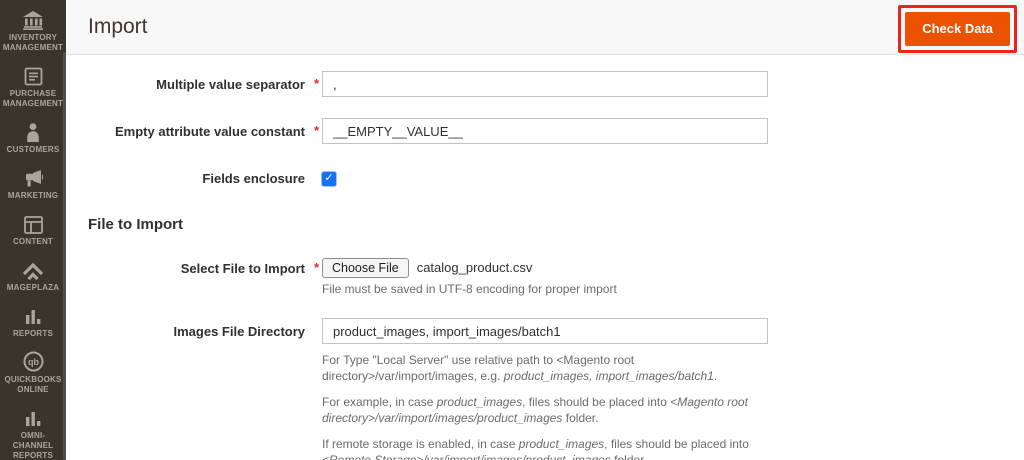  I want to click on sidebar-item-label: MARKETING, so click(33, 195).